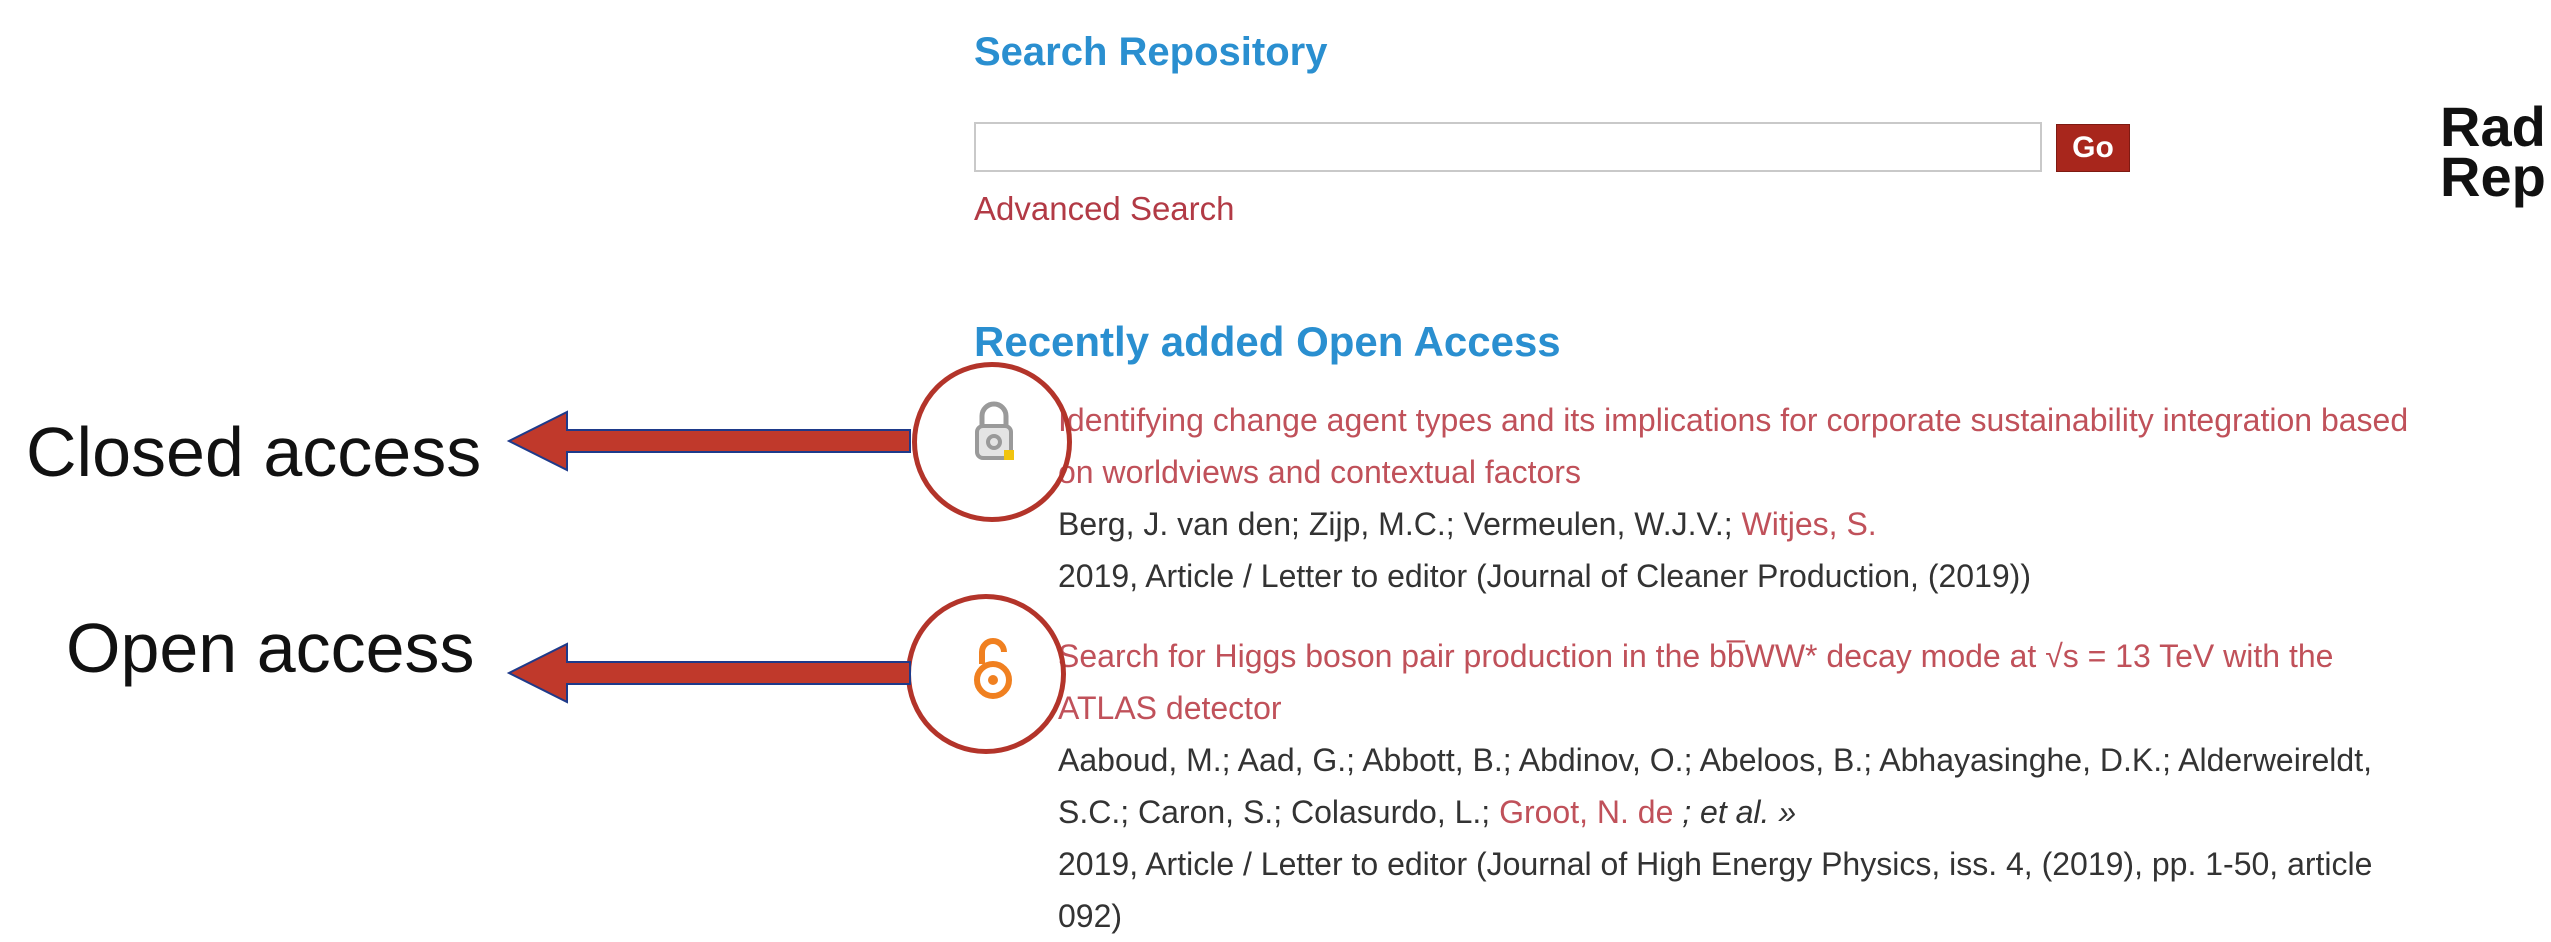  What do you see at coordinates (1279, 812) in the screenshot?
I see `authors-text: S.C.; Caron, S.; Colasurdo, L.;` at bounding box center [1279, 812].